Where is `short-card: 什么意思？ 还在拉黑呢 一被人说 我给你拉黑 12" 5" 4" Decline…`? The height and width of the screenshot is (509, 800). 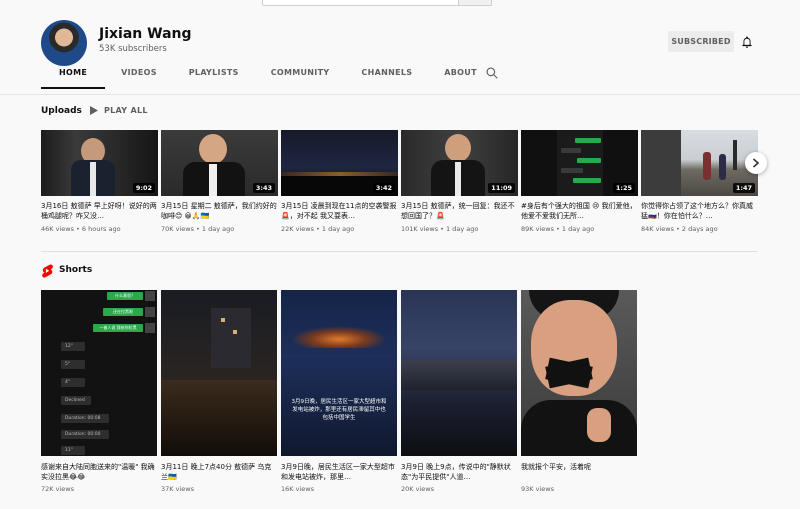
short-card: 什么意思？ 还在拉黑呢 一被人说 我给你拉黑 12" 5" 4" Decline… is located at coordinates (99, 391).